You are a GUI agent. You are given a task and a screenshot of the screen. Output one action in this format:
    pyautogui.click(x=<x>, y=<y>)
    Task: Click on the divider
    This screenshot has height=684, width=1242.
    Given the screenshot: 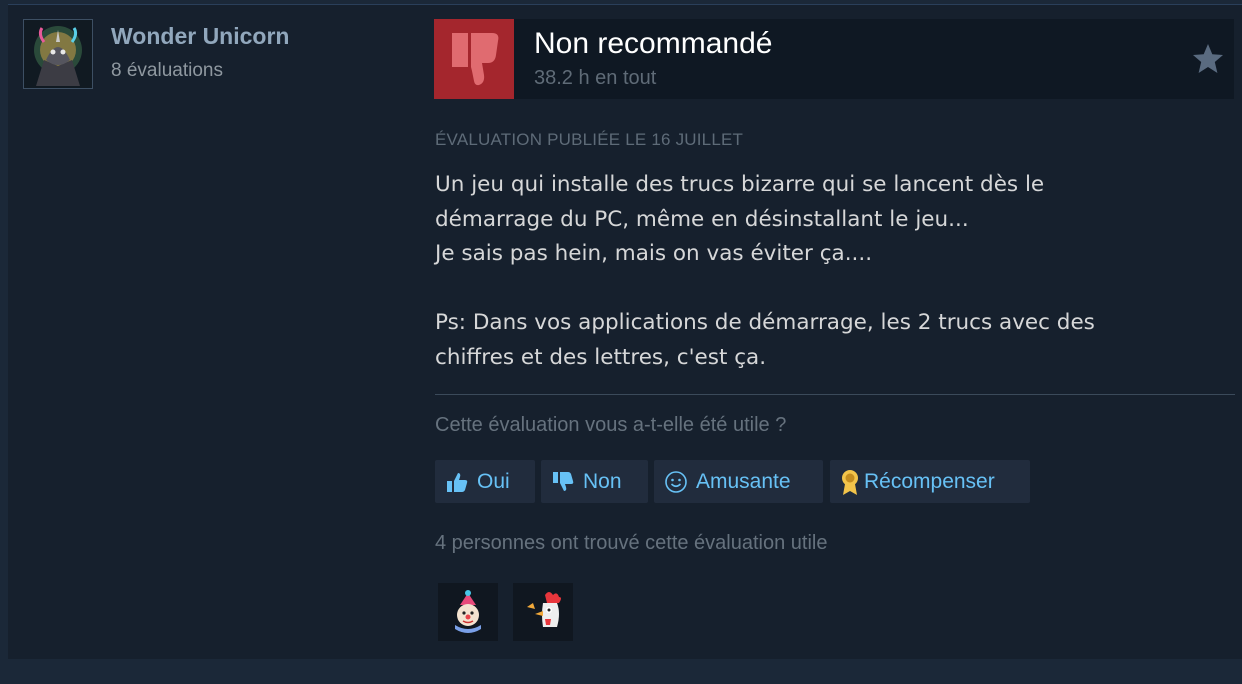 What is the action you would take?
    pyautogui.click(x=835, y=394)
    